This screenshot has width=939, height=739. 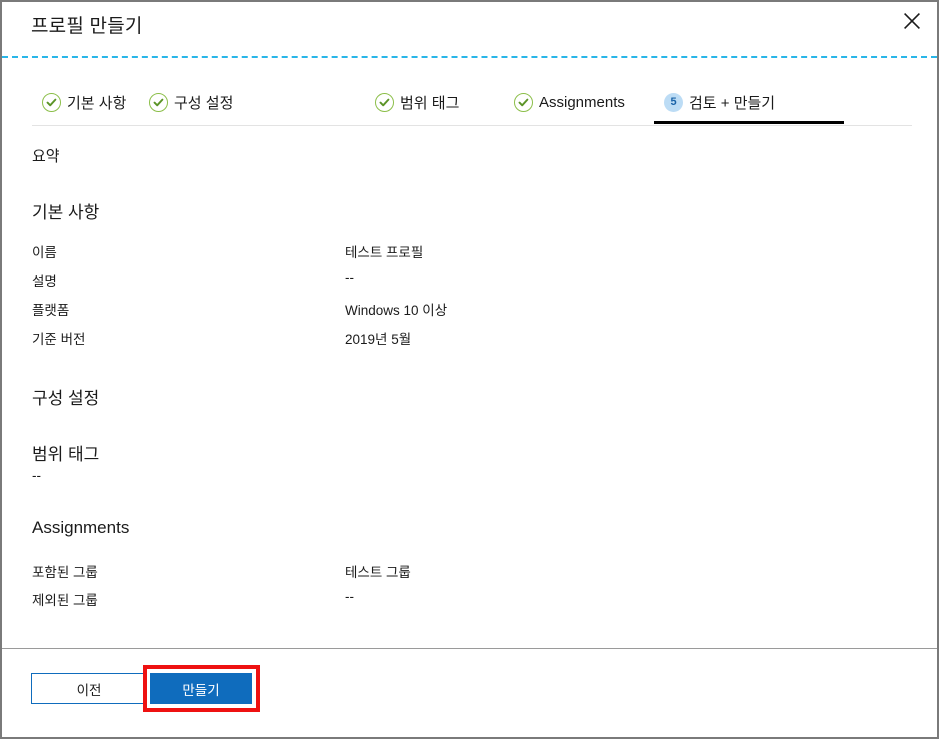 What do you see at coordinates (469, 57) in the screenshot?
I see `dashed-divider` at bounding box center [469, 57].